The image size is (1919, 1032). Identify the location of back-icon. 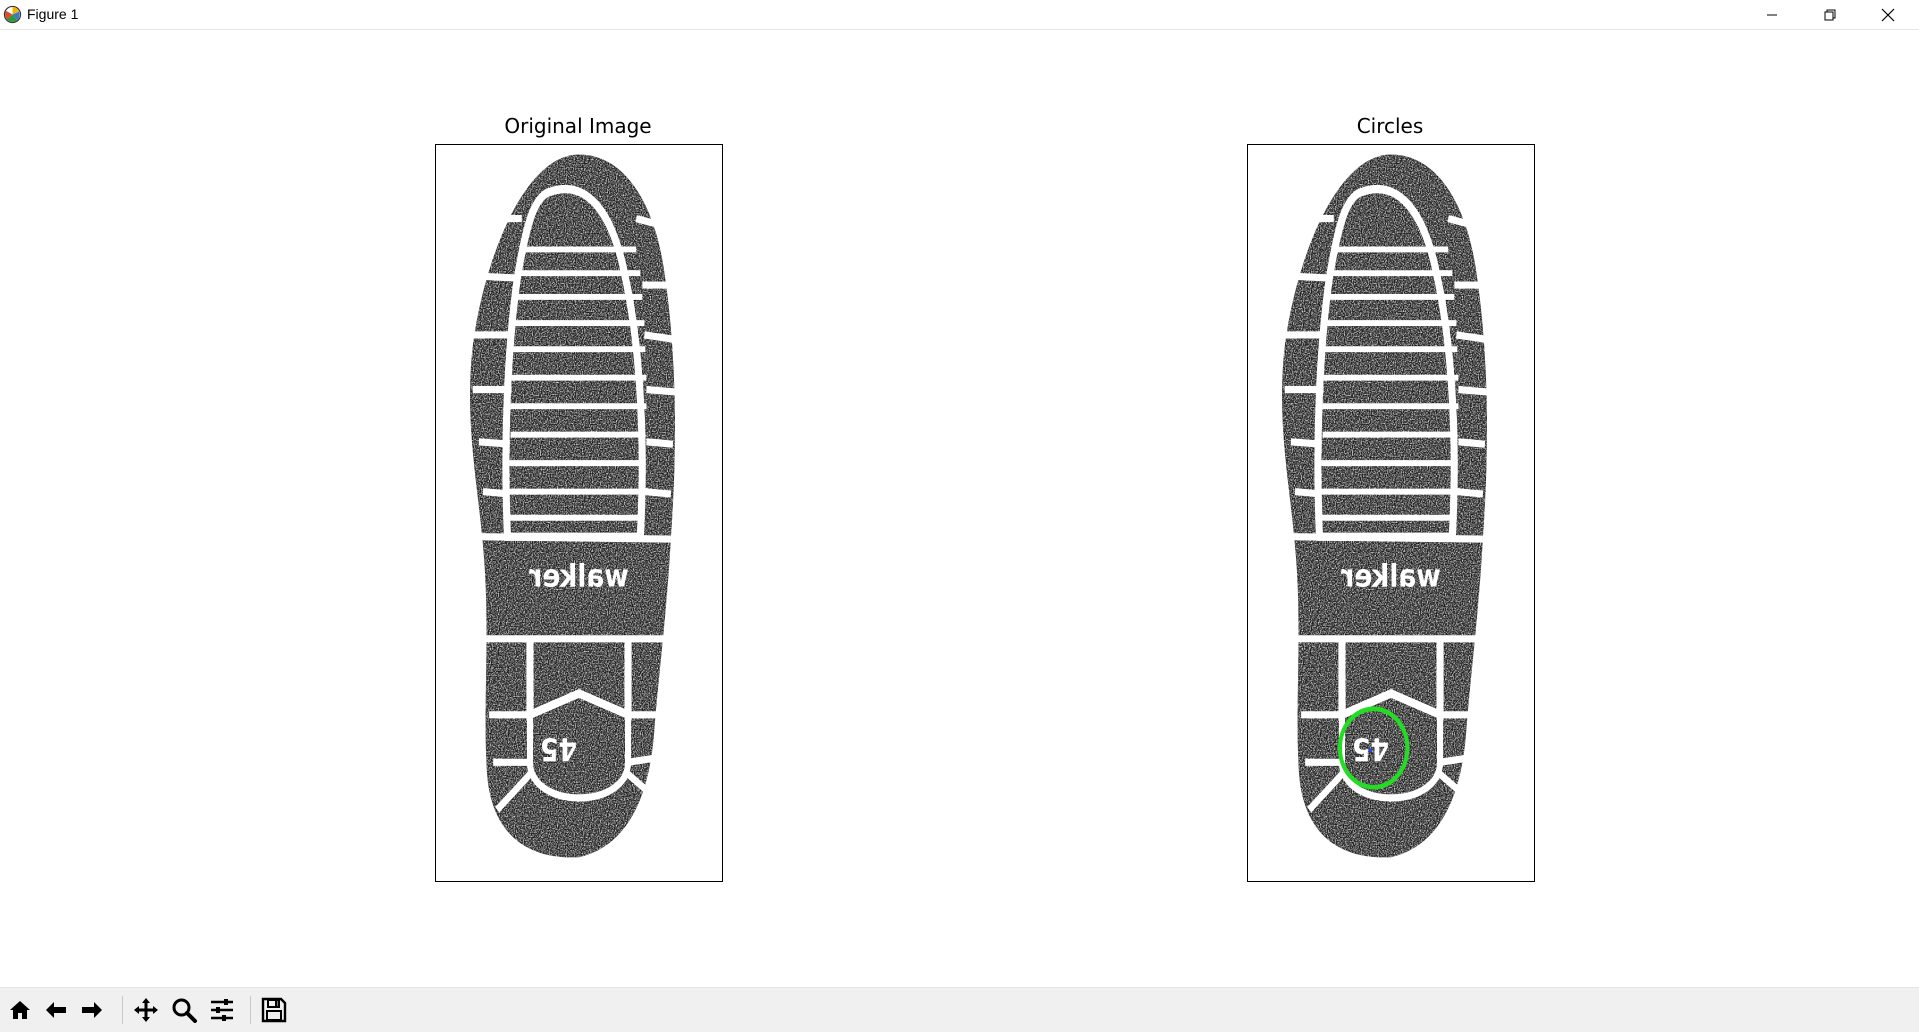
(56, 1010).